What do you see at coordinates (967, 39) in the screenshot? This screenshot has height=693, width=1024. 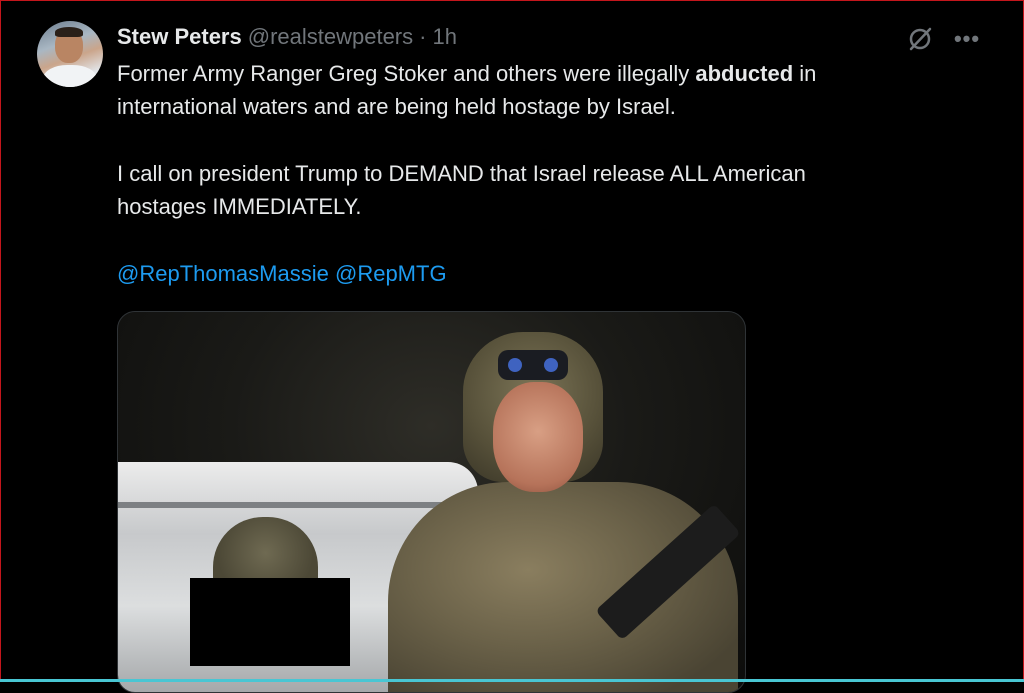 I see `more-icon: •••` at bounding box center [967, 39].